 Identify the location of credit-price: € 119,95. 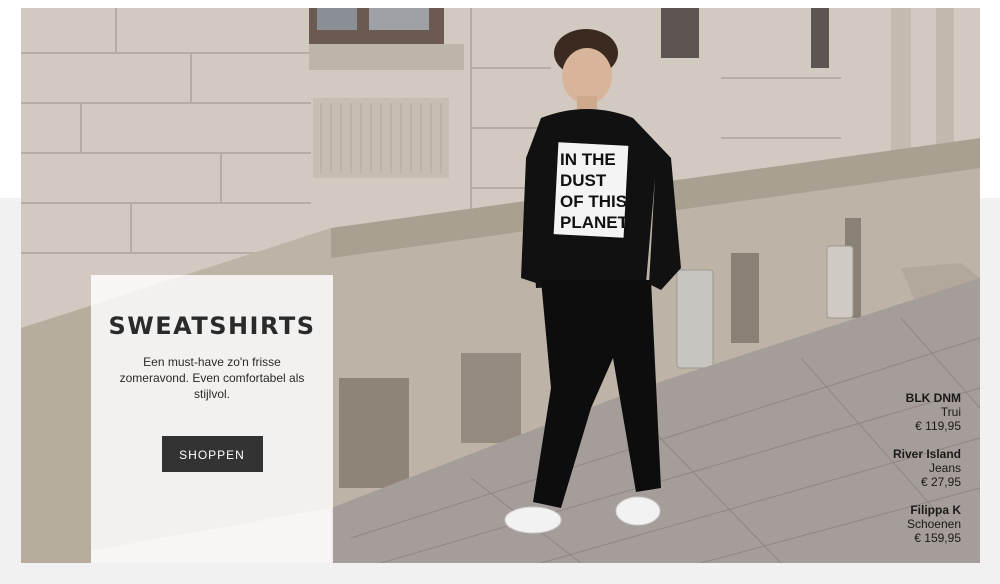
(938, 426).